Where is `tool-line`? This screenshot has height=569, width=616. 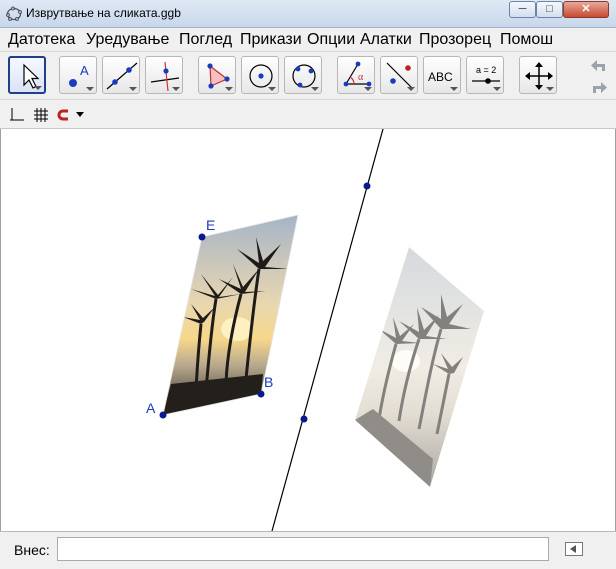
tool-line is located at coordinates (121, 75).